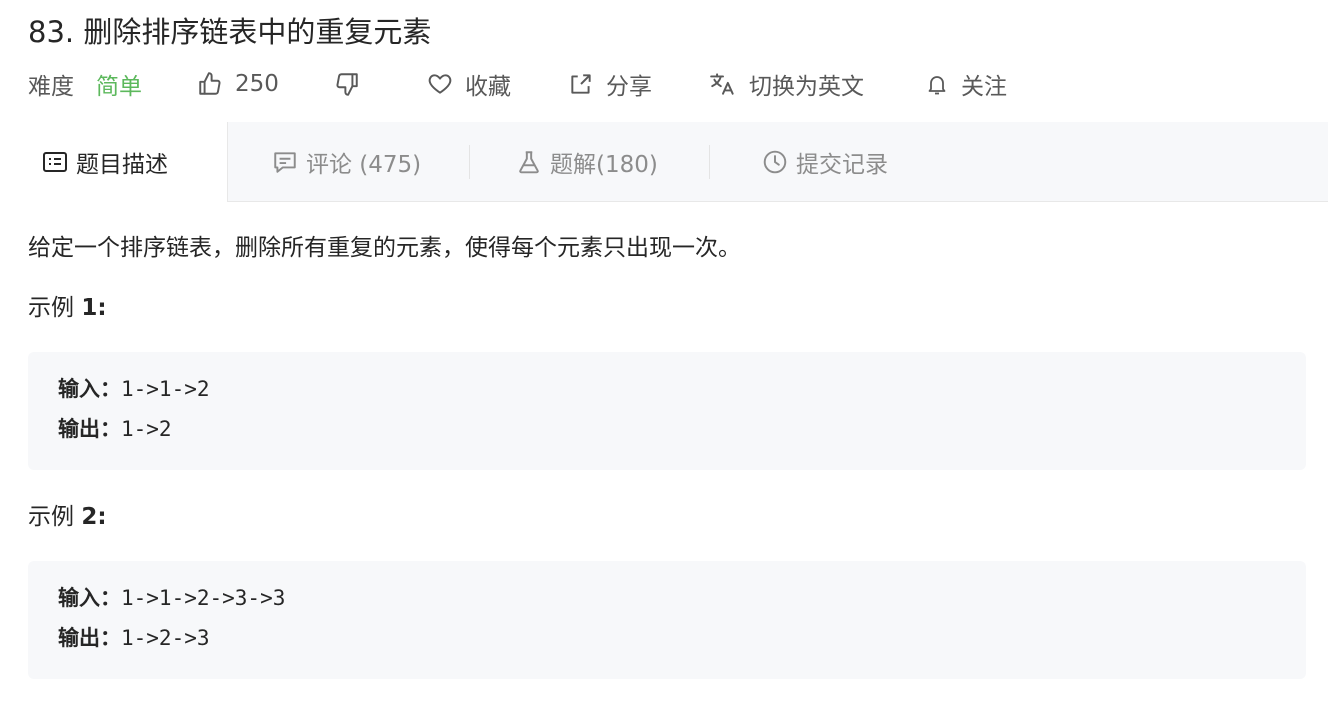  What do you see at coordinates (55, 162) in the screenshot?
I see `description-icon` at bounding box center [55, 162].